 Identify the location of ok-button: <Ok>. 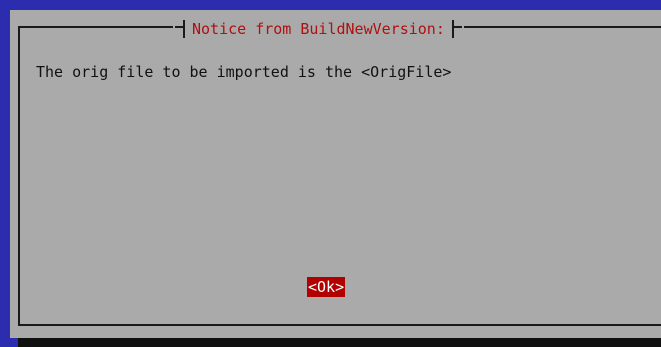
(326, 287).